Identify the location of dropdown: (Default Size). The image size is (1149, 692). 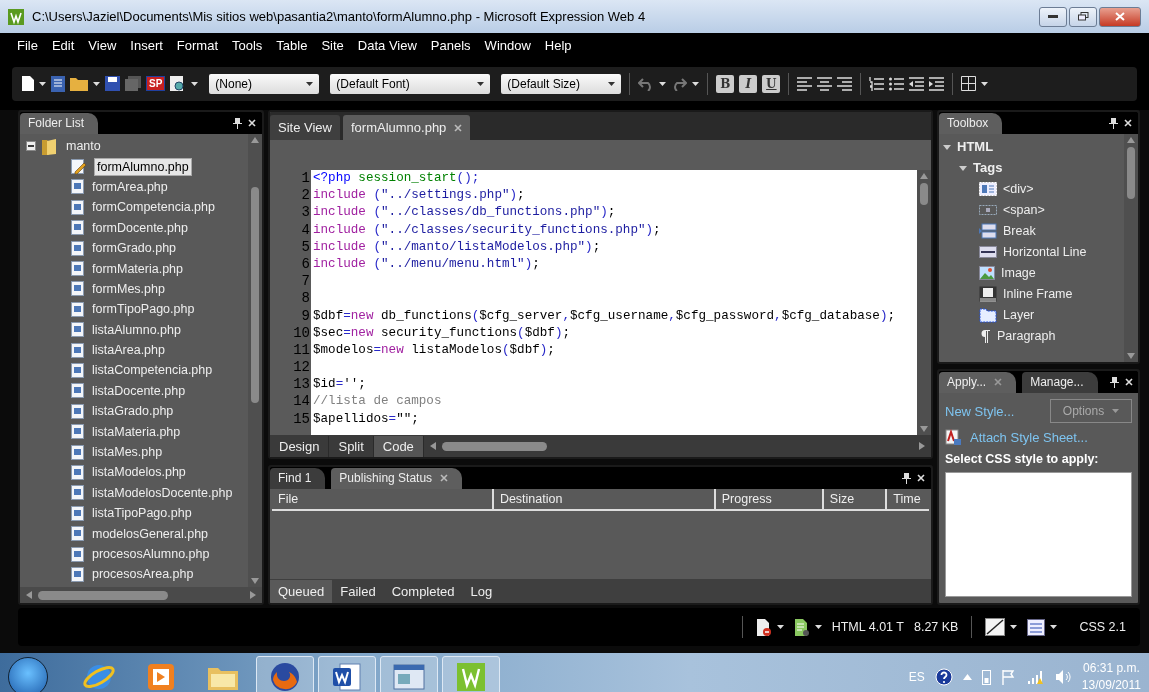
(561, 83).